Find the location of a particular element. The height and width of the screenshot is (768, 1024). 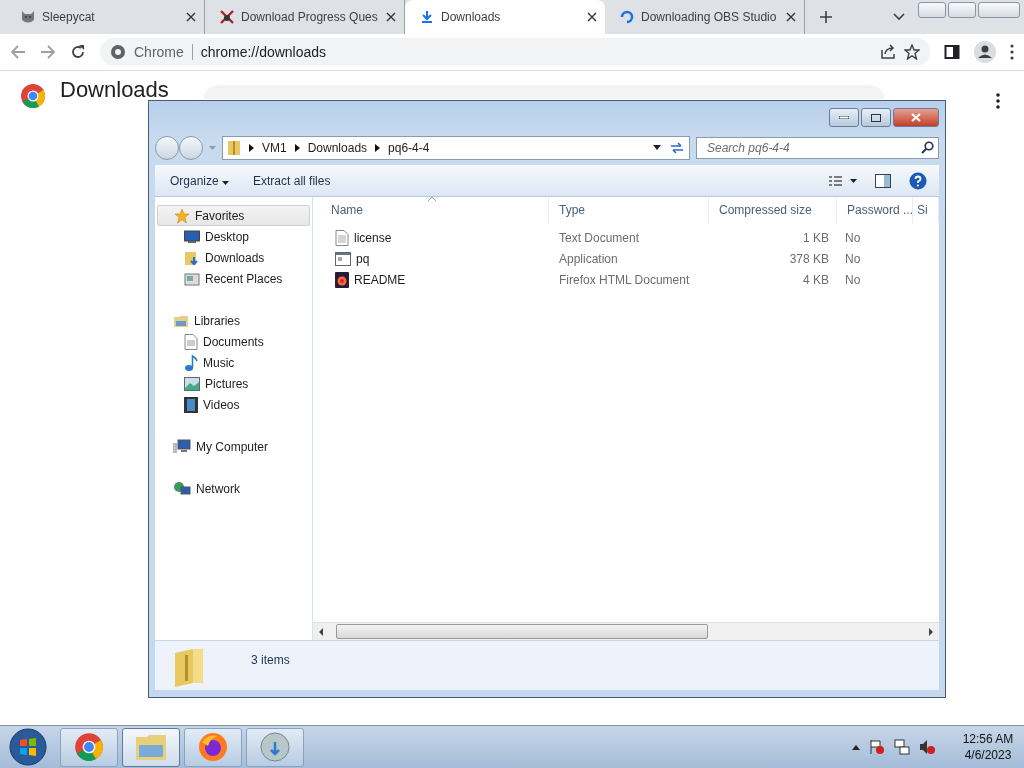

scroll-right-icon is located at coordinates (931, 631).